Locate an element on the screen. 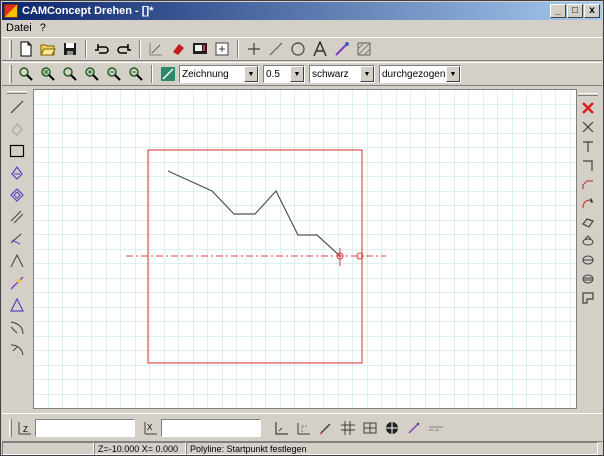  rectangle-icon is located at coordinates (17, 151).